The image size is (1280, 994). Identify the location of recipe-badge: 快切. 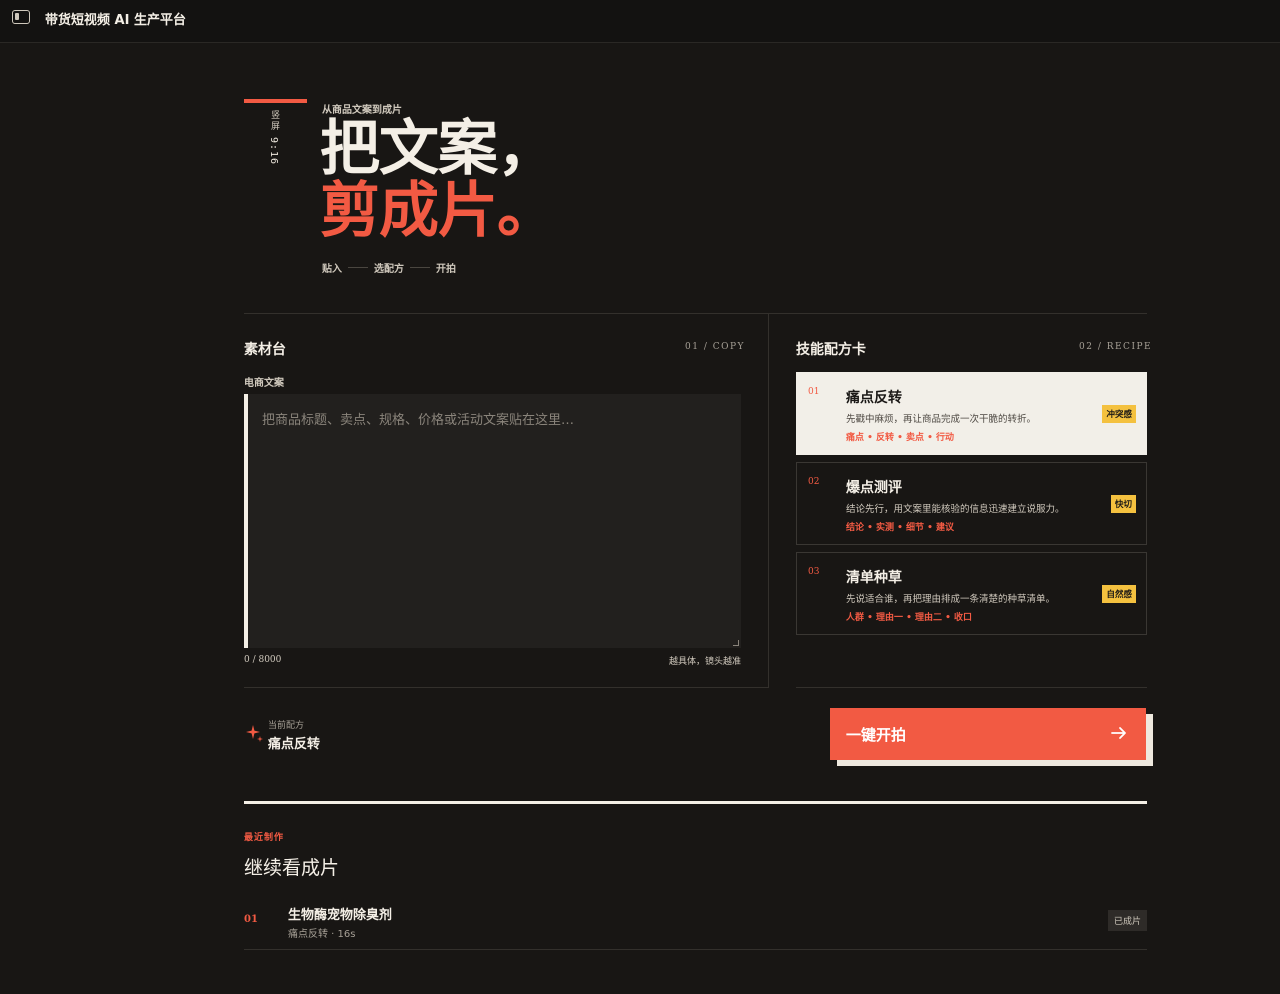
(1123, 504).